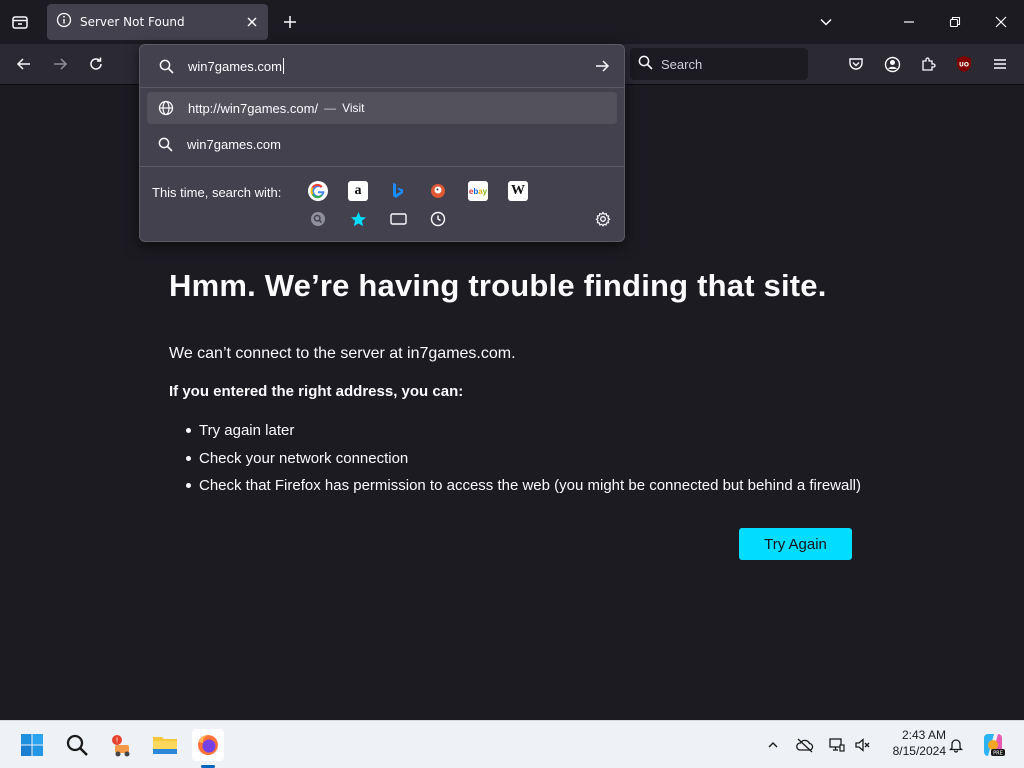 The width and height of the screenshot is (1024, 768). Describe the element at coordinates (512, 744) in the screenshot. I see `taskbar: ! PRE` at that location.